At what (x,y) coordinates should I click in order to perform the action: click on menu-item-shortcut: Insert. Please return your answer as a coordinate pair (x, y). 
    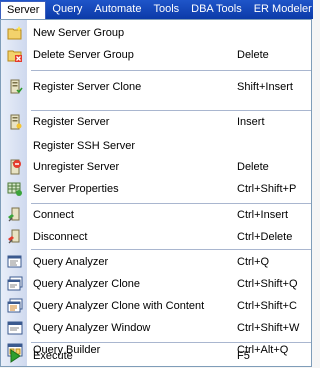
    Looking at the image, I should click on (251, 122).